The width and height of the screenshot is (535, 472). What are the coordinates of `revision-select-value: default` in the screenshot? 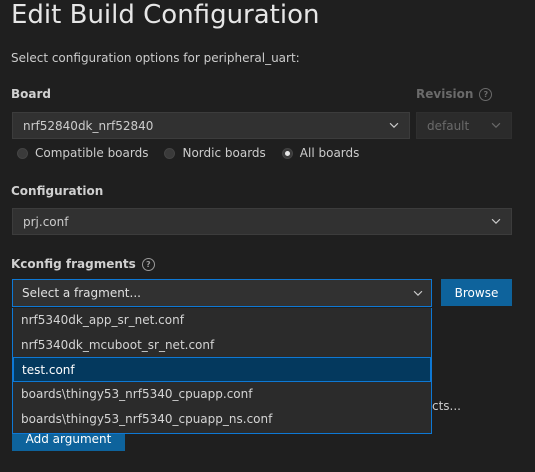 It's located at (448, 125).